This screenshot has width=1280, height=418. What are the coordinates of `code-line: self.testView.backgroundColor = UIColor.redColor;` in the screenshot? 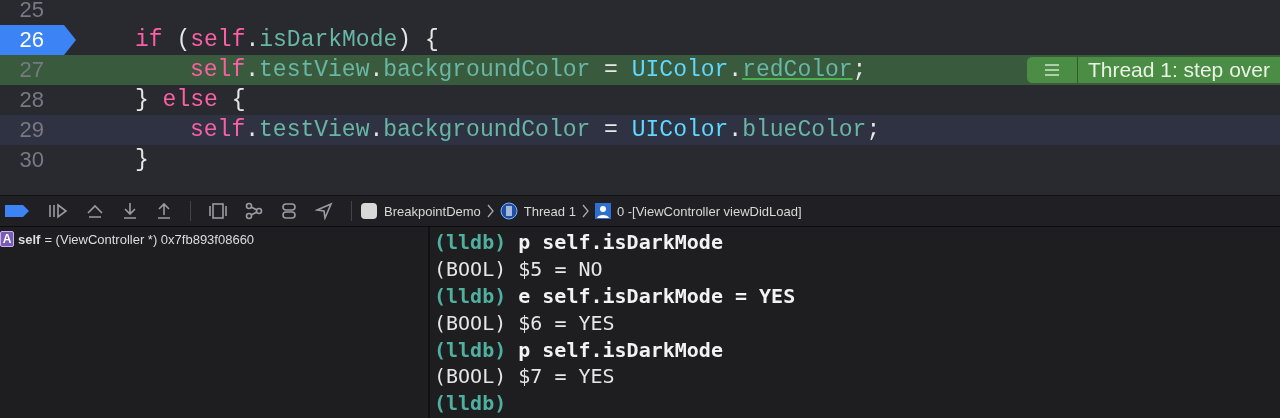 It's located at (528, 70).